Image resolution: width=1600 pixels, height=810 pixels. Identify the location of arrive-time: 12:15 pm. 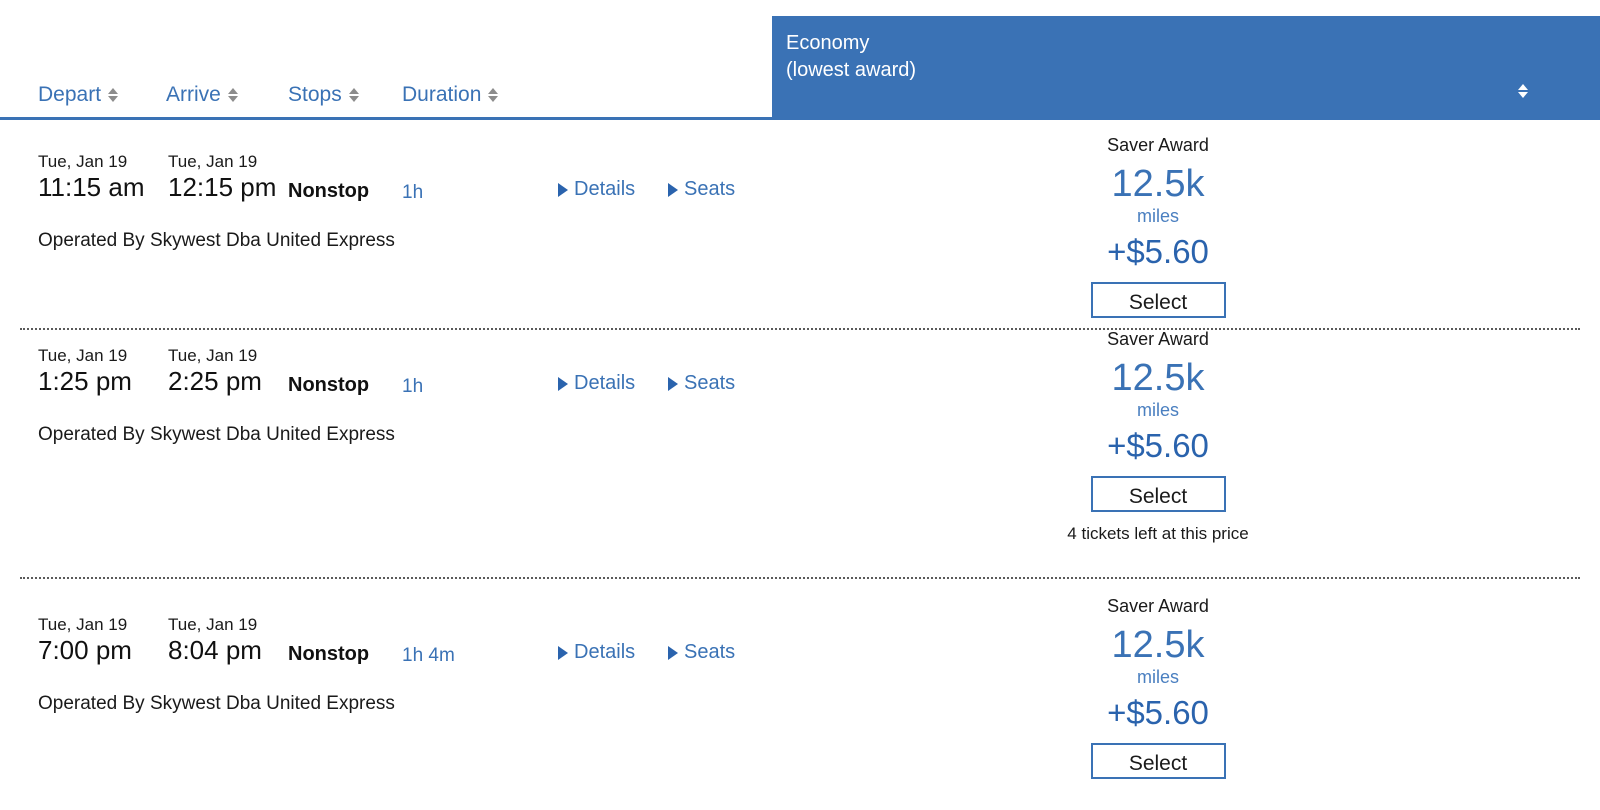
(222, 187).